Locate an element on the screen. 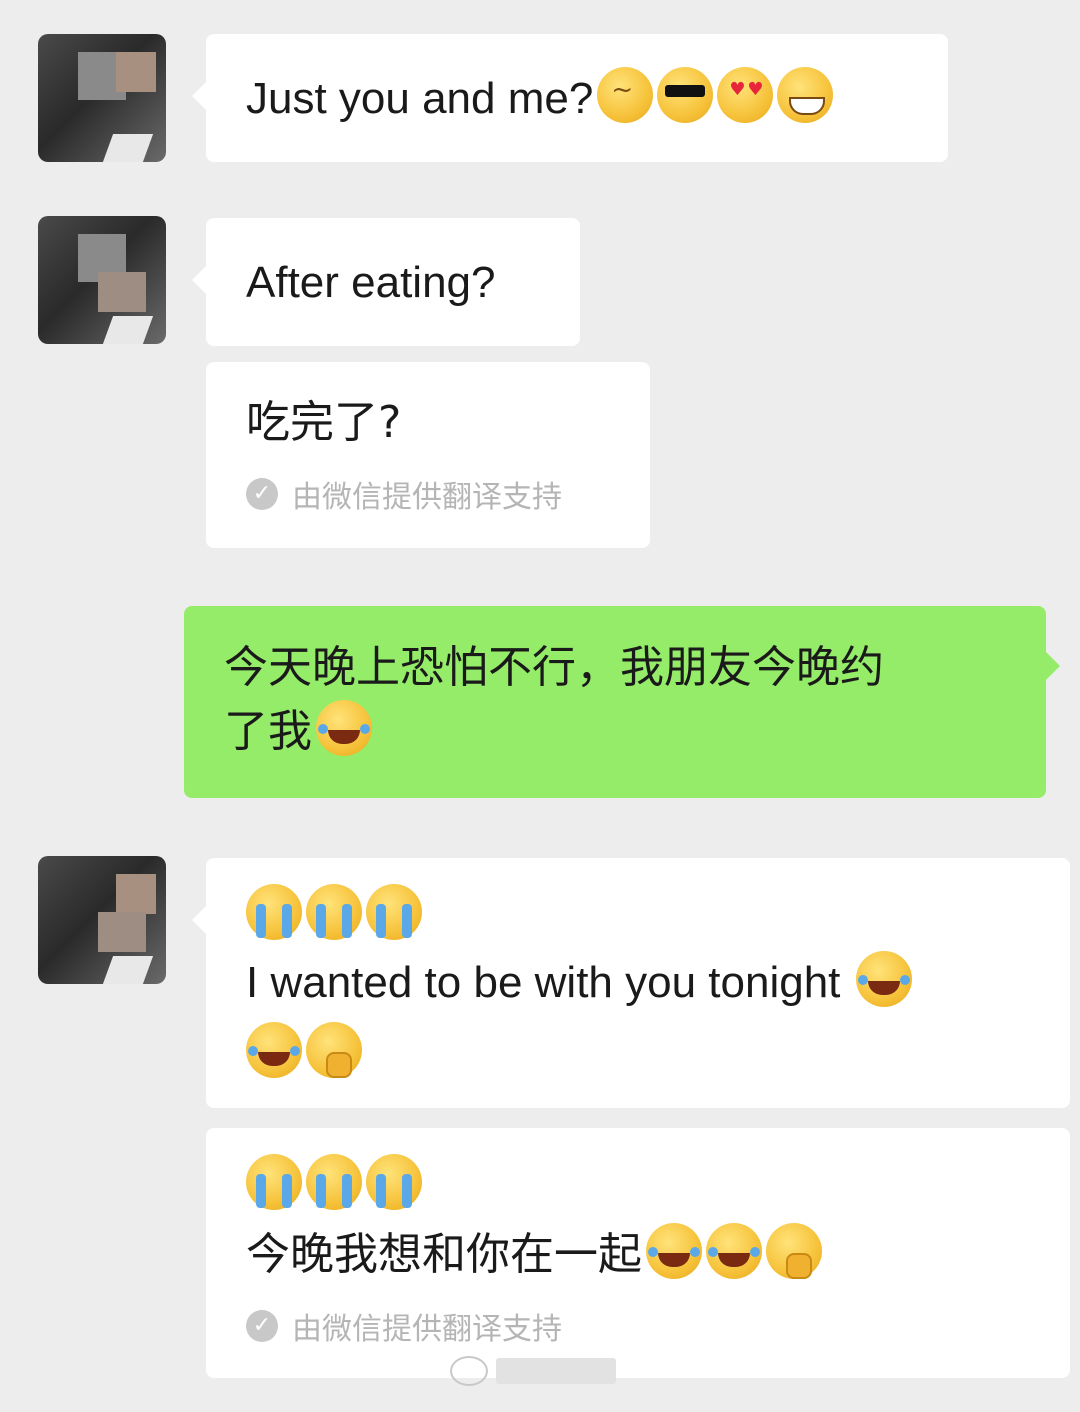 The image size is (1080, 1412). translated-text: 今晚我想和你在一起 is located at coordinates (444, 1254).